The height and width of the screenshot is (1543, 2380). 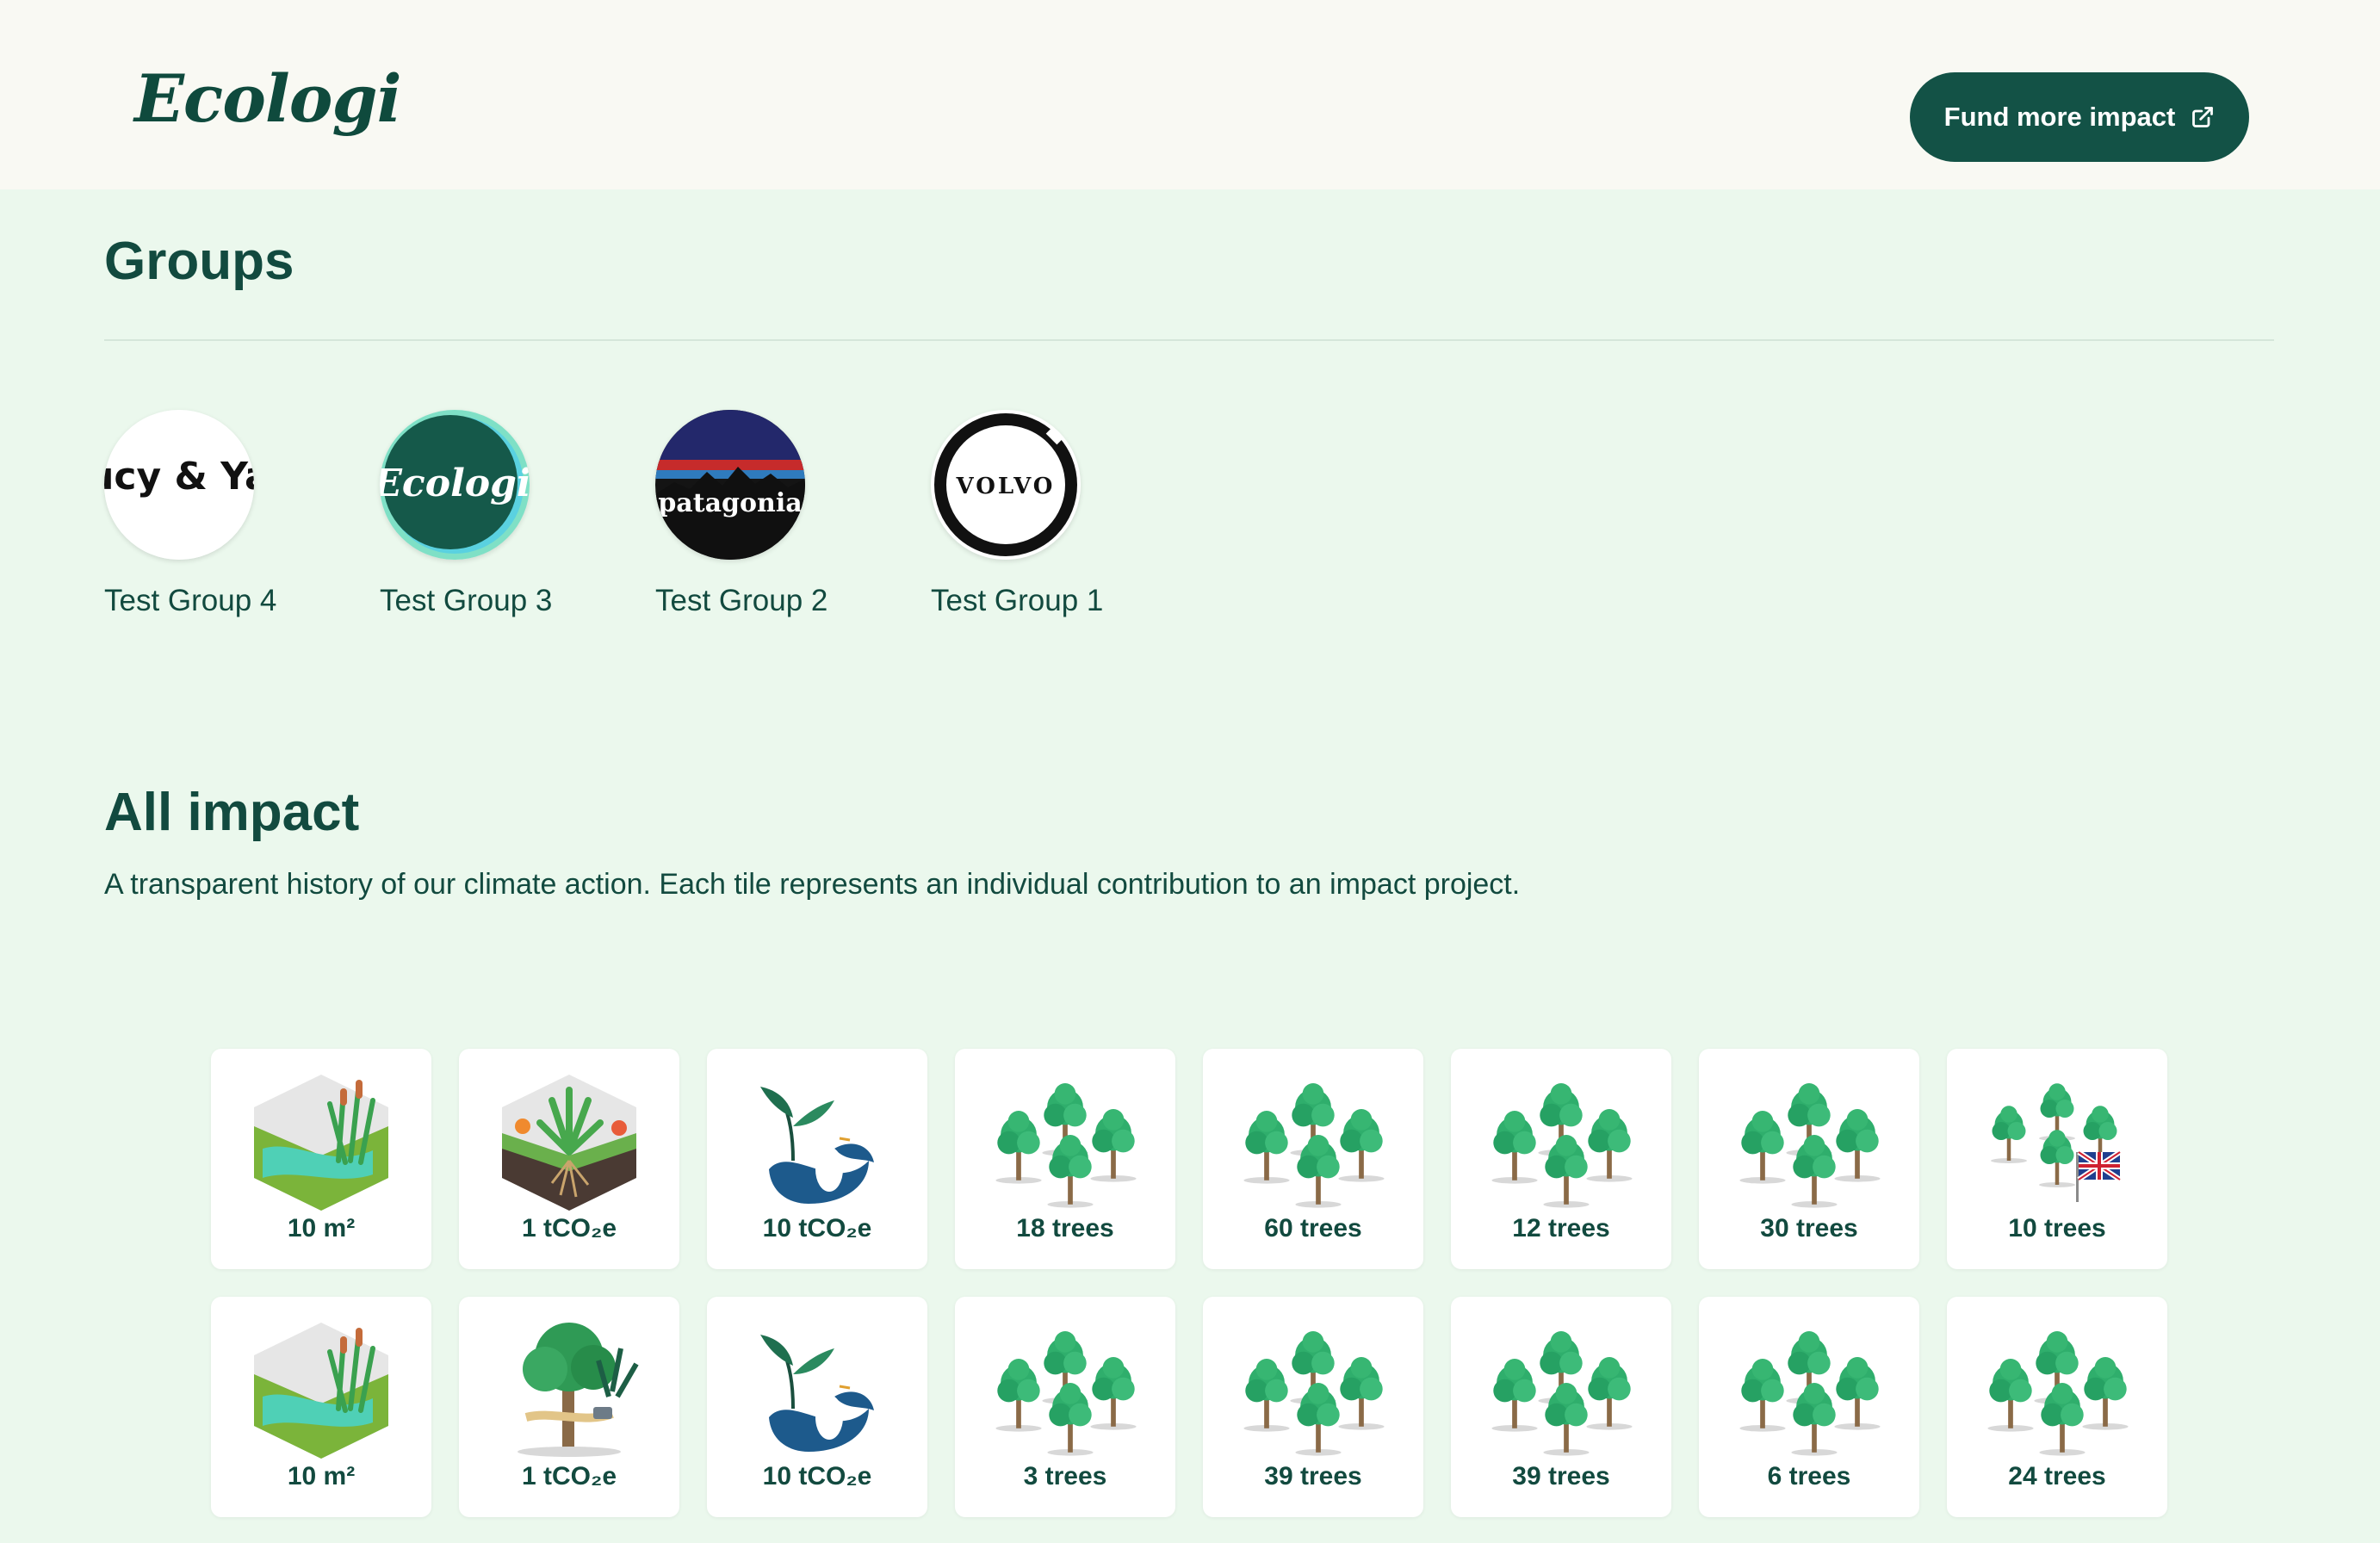 What do you see at coordinates (1190, 94) in the screenshot?
I see `top-header: Ecologi Fund more impact` at bounding box center [1190, 94].